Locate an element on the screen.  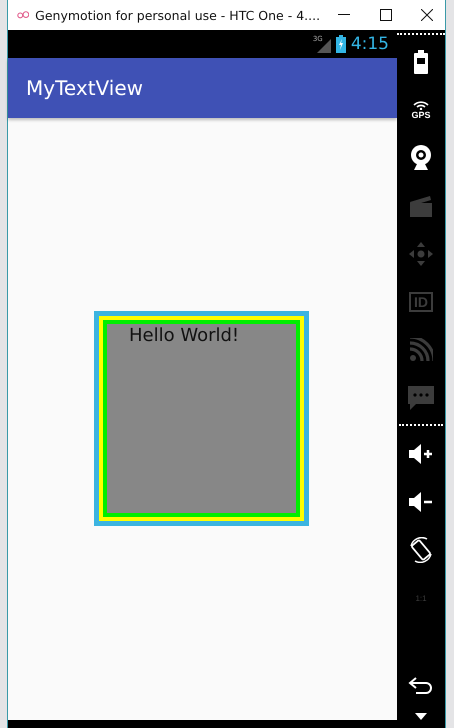
app-title: MyTextView is located at coordinates (85, 88).